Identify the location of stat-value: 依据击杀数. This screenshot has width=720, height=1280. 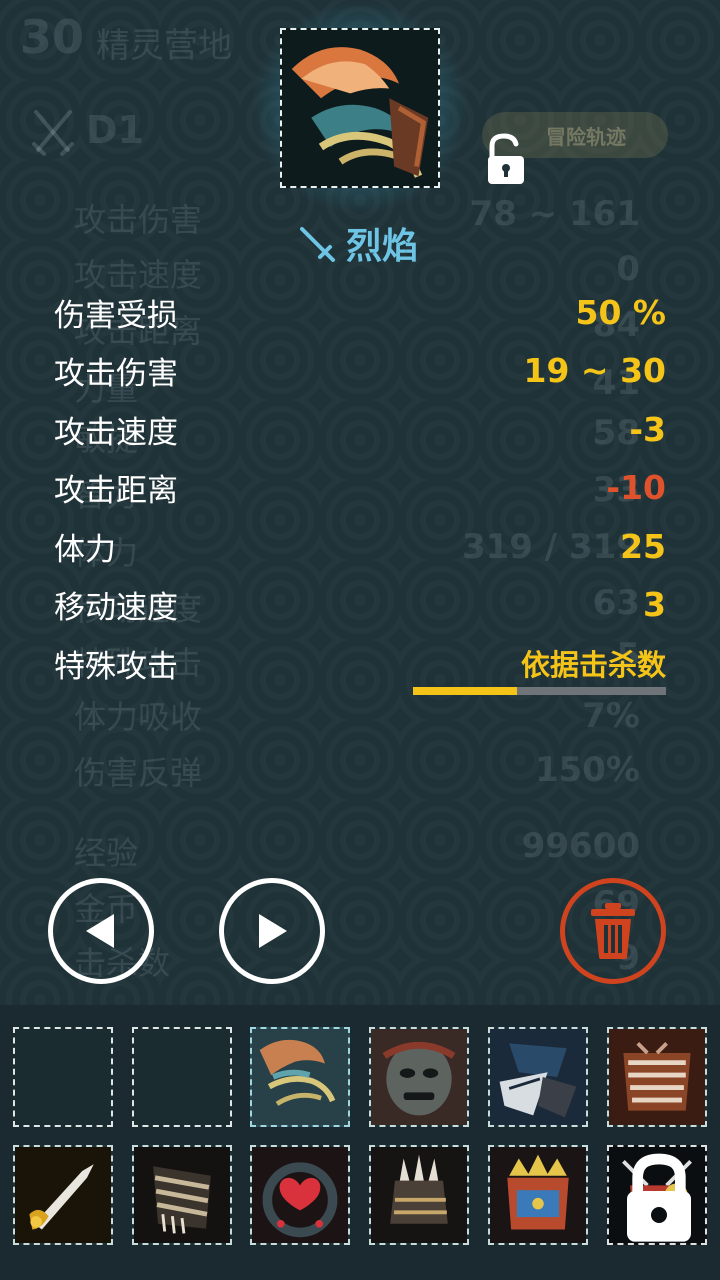
(593, 665).